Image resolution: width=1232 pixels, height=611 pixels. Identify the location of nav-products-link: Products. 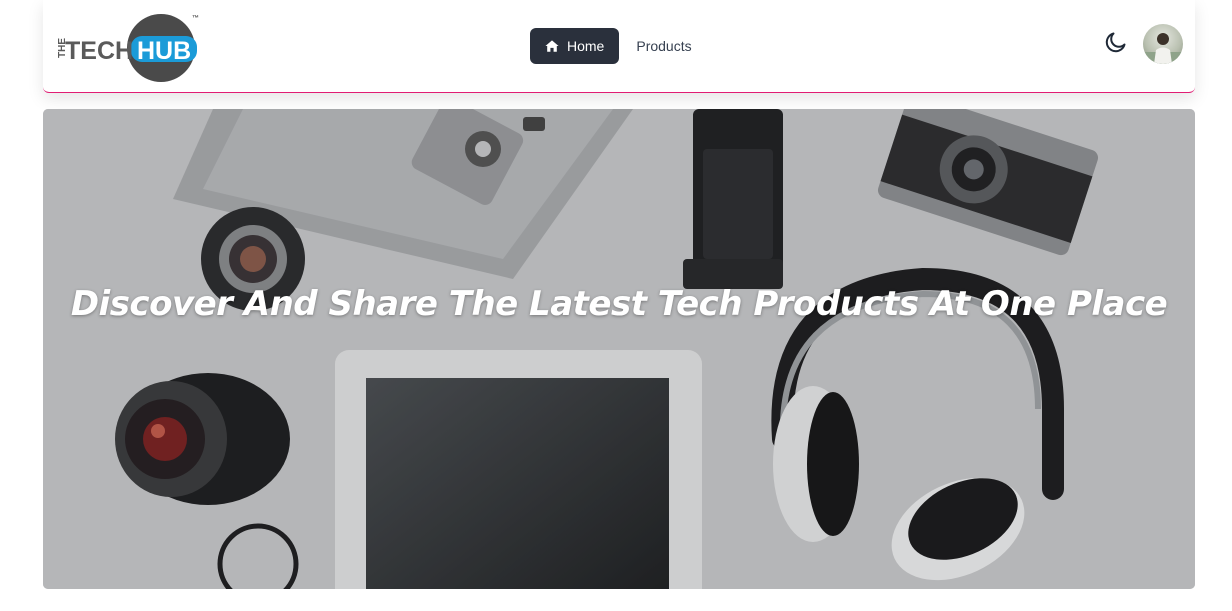
(663, 46).